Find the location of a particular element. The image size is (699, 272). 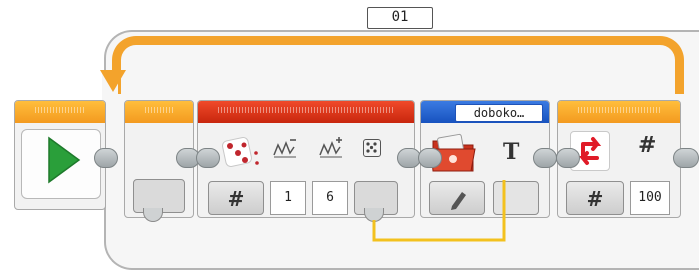

random-output-icon is located at coordinates (372, 148).